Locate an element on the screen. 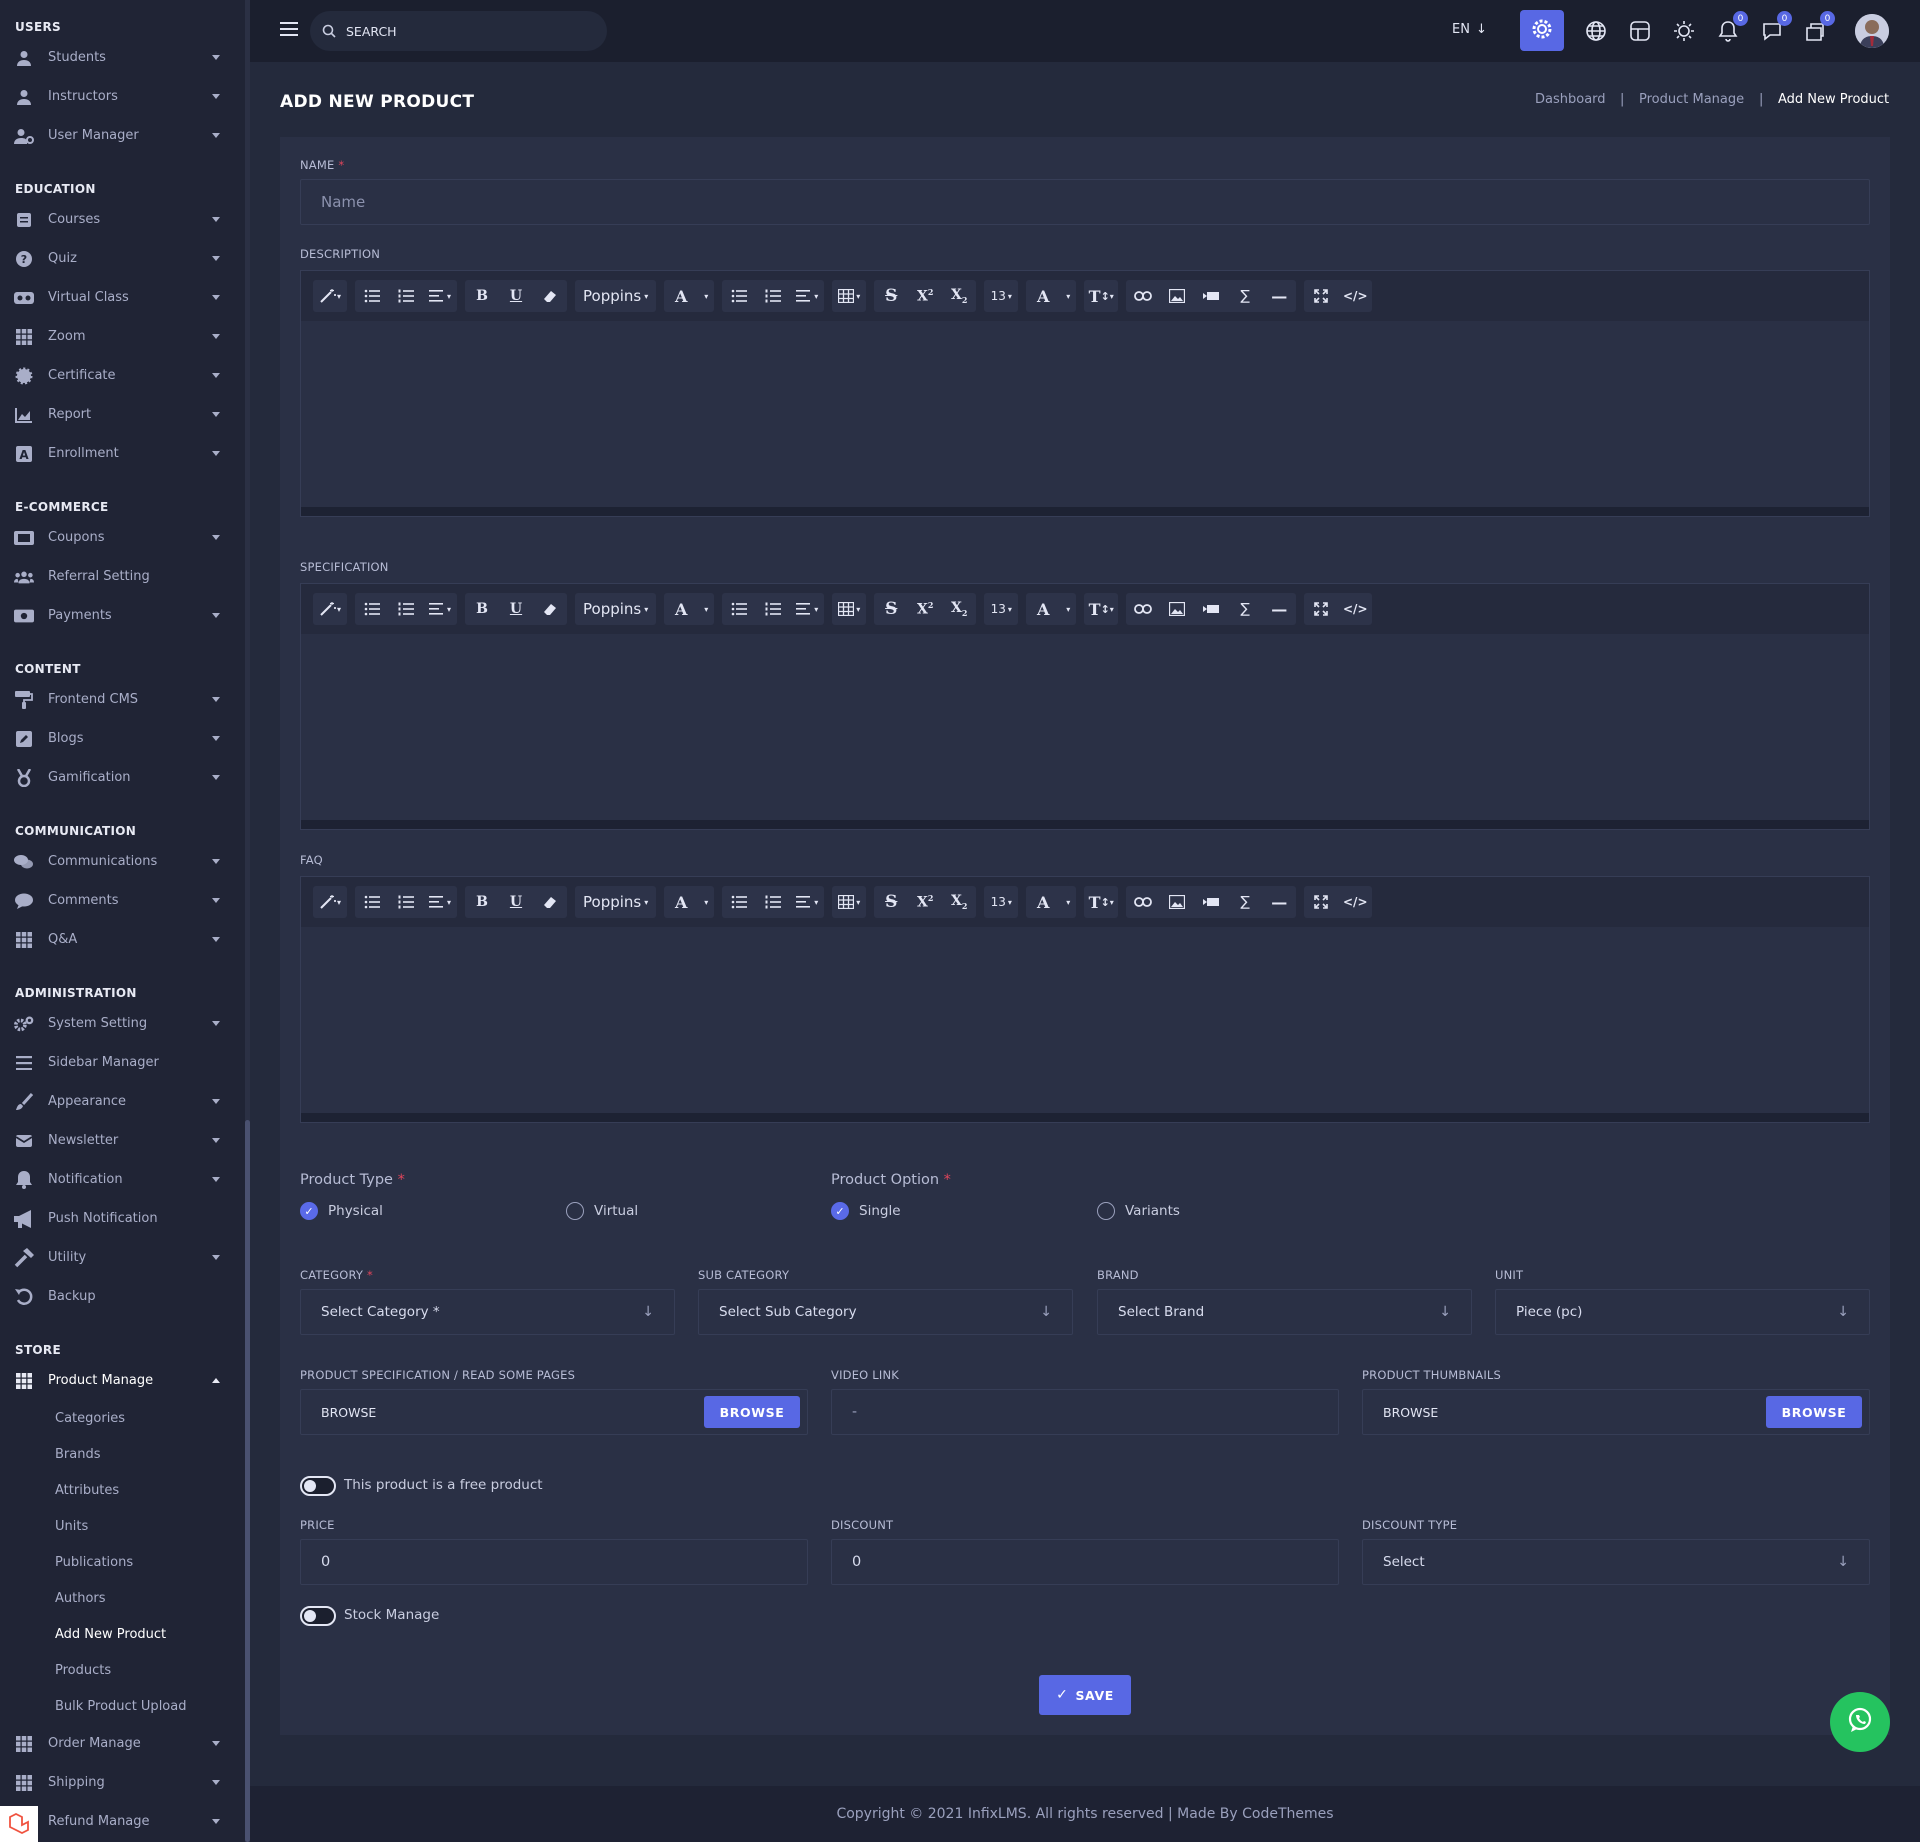 This screenshot has height=1842, width=1920. sidebar-item-report: Report is located at coordinates (120, 414).